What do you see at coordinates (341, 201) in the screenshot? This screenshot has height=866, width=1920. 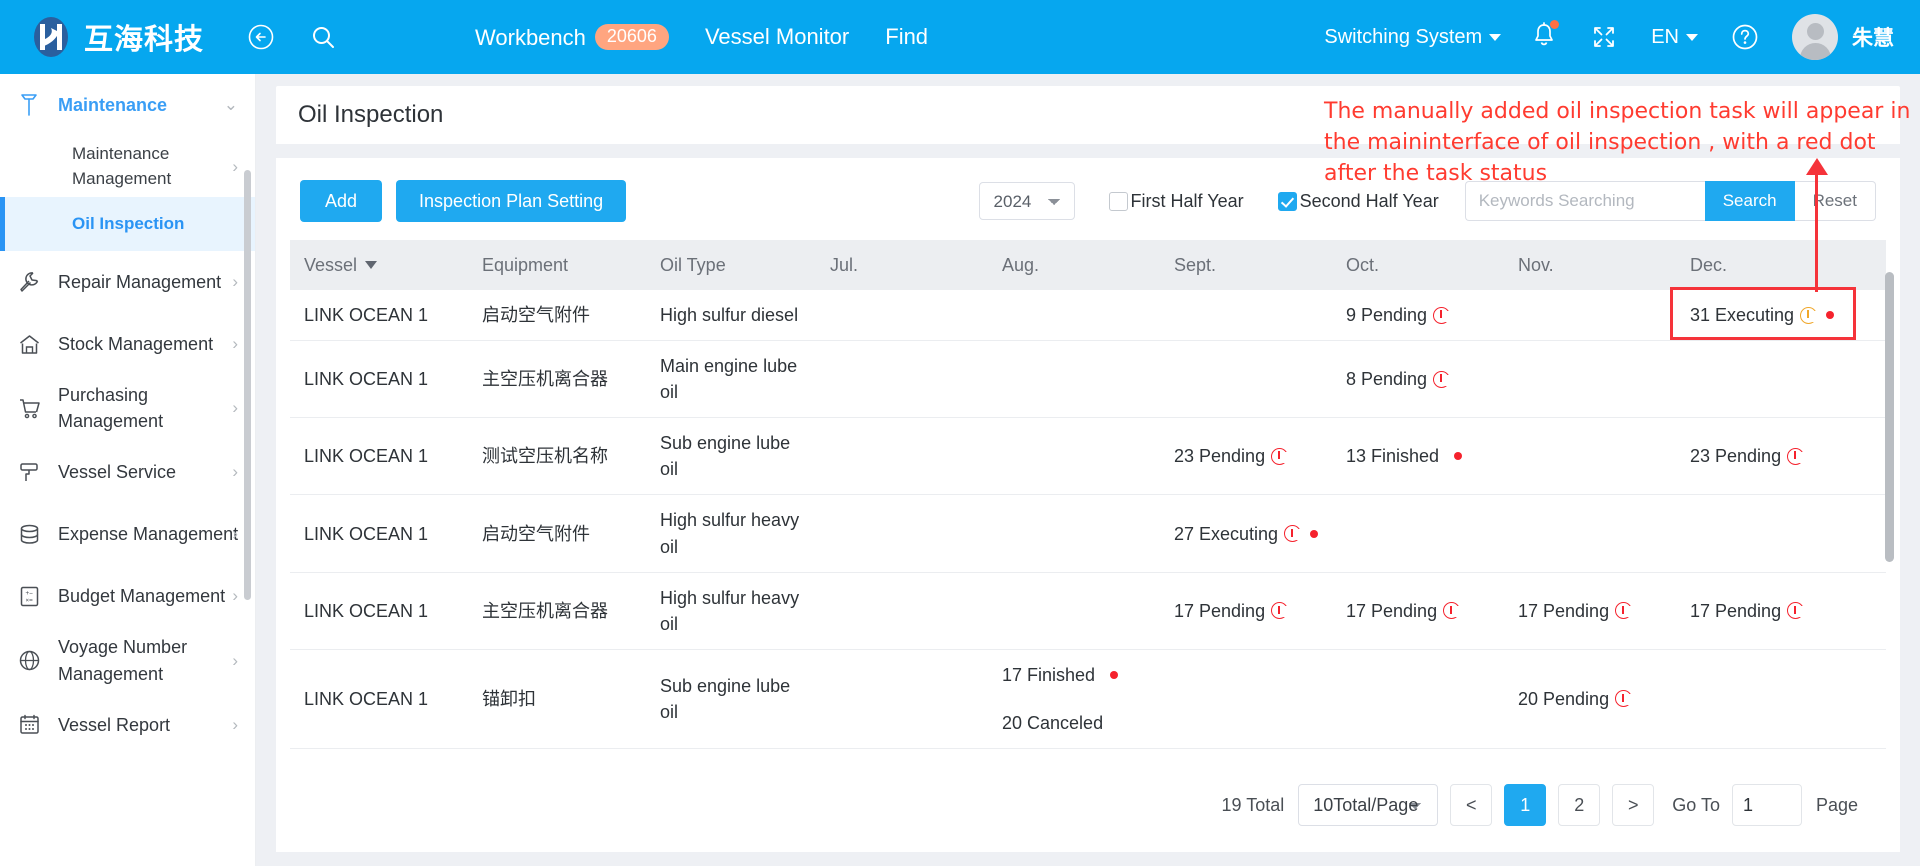 I see `add-button: Add` at bounding box center [341, 201].